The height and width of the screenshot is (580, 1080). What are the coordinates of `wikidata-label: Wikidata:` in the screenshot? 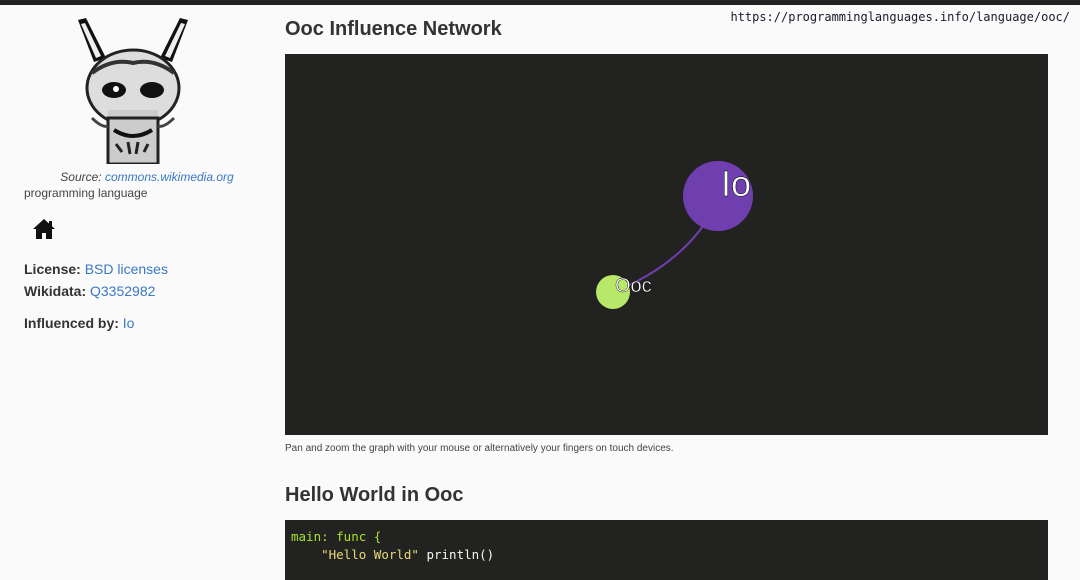 It's located at (55, 291).